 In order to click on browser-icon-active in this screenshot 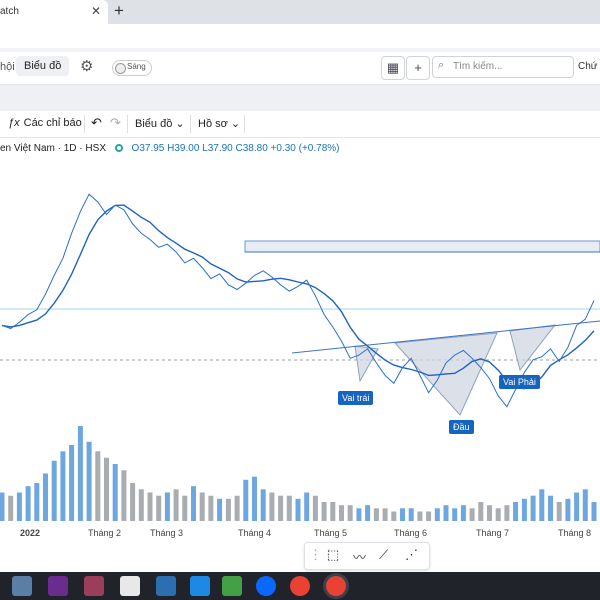, I will do `click(336, 586)`.